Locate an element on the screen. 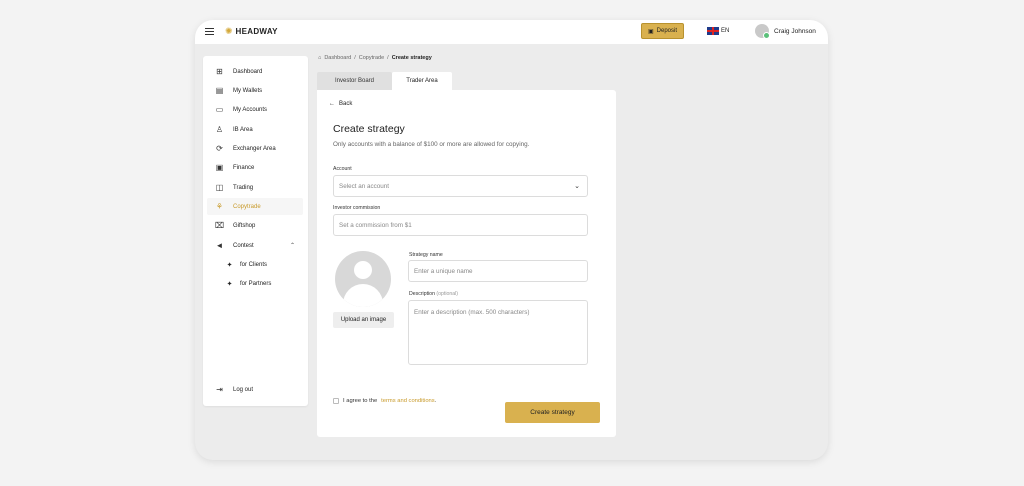 This screenshot has width=1024, height=486. sidebar-item-label: Finance is located at coordinates (244, 167).